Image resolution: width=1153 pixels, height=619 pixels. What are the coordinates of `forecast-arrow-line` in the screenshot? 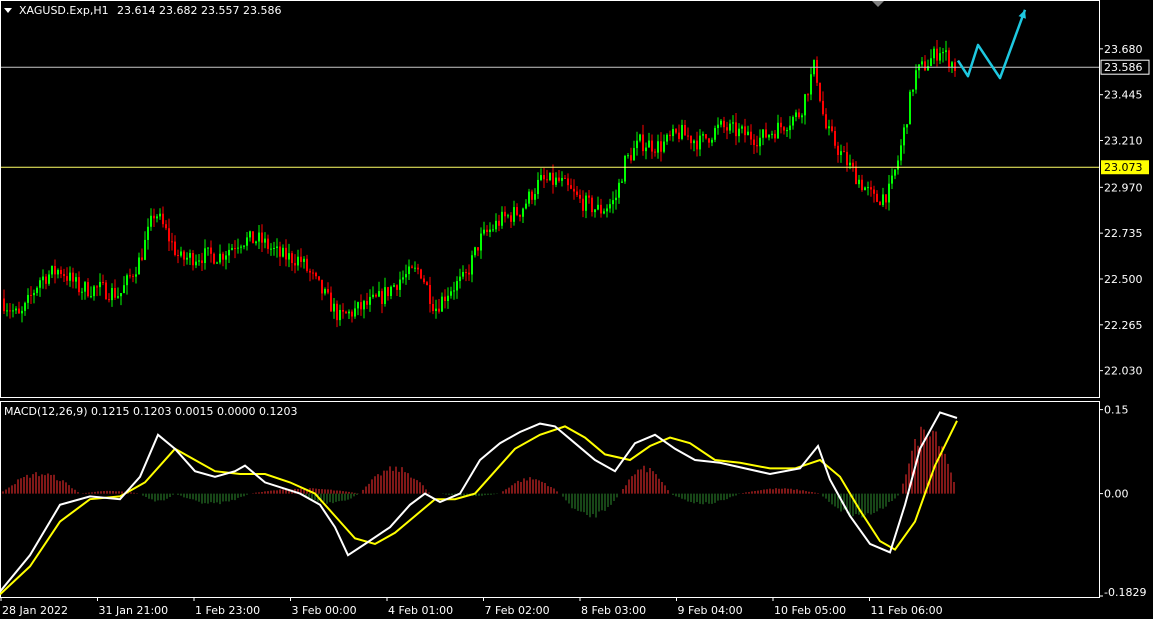 It's located at (991, 44).